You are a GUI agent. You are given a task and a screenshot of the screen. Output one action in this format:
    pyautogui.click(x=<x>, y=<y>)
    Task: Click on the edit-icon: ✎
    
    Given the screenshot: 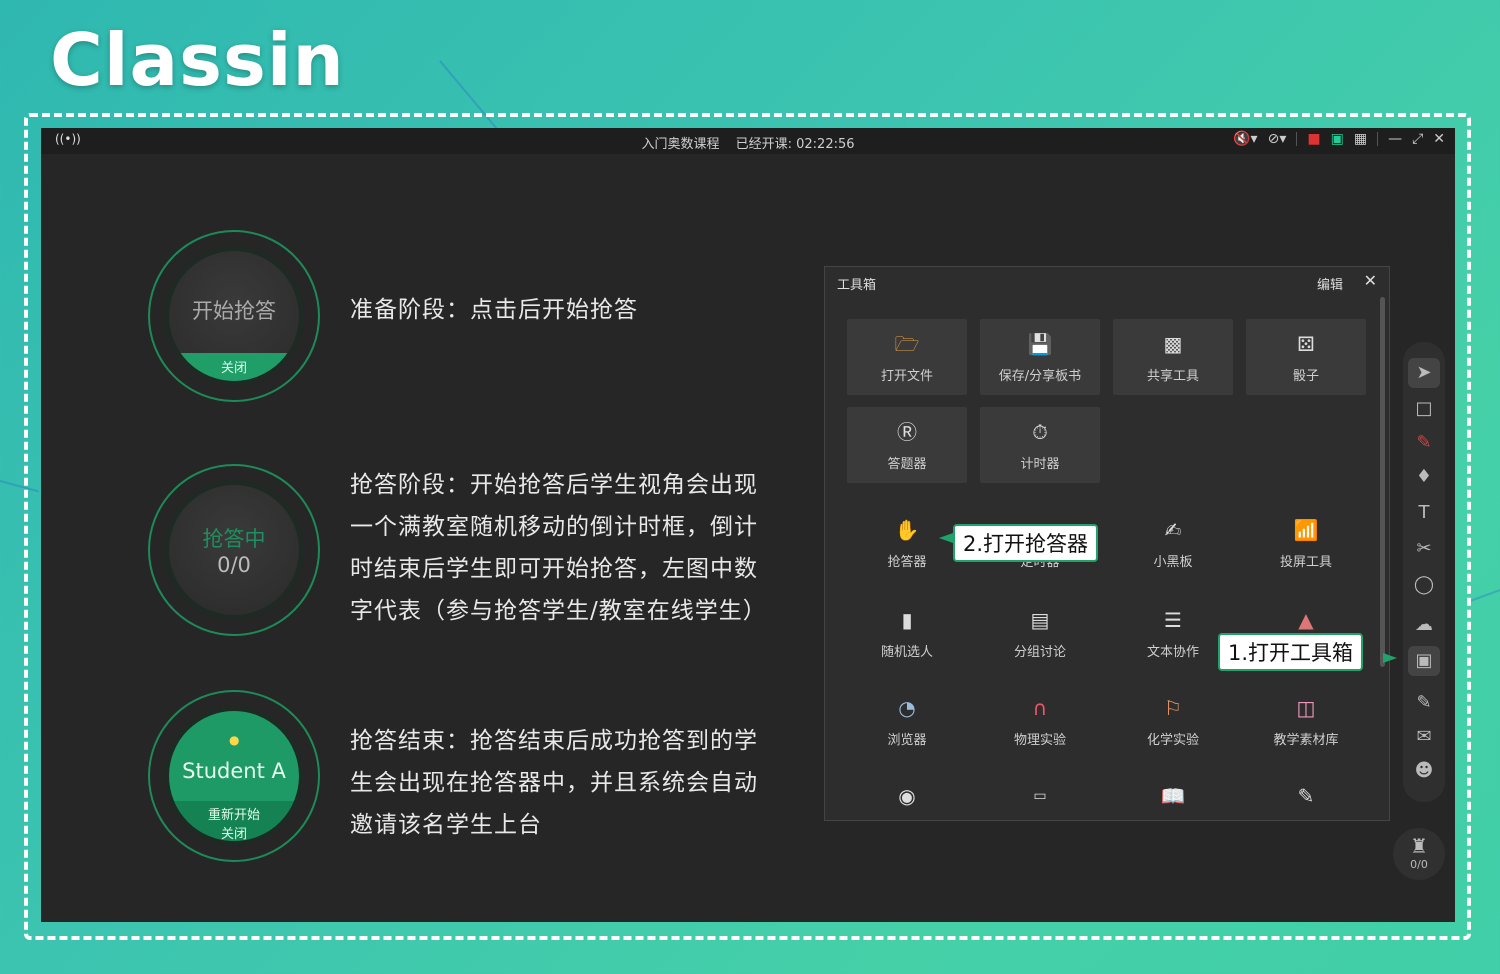 What is the action you would take?
    pyautogui.click(x=1424, y=702)
    